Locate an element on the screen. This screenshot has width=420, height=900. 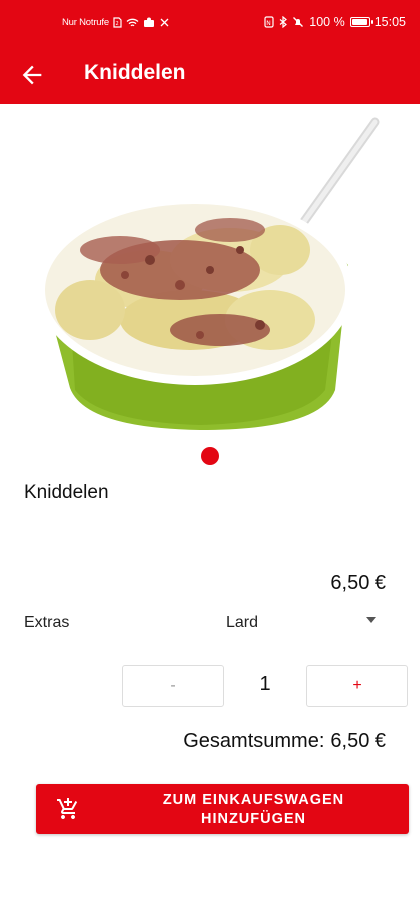
total-label: Gesamtsumme: is located at coordinates (254, 741).